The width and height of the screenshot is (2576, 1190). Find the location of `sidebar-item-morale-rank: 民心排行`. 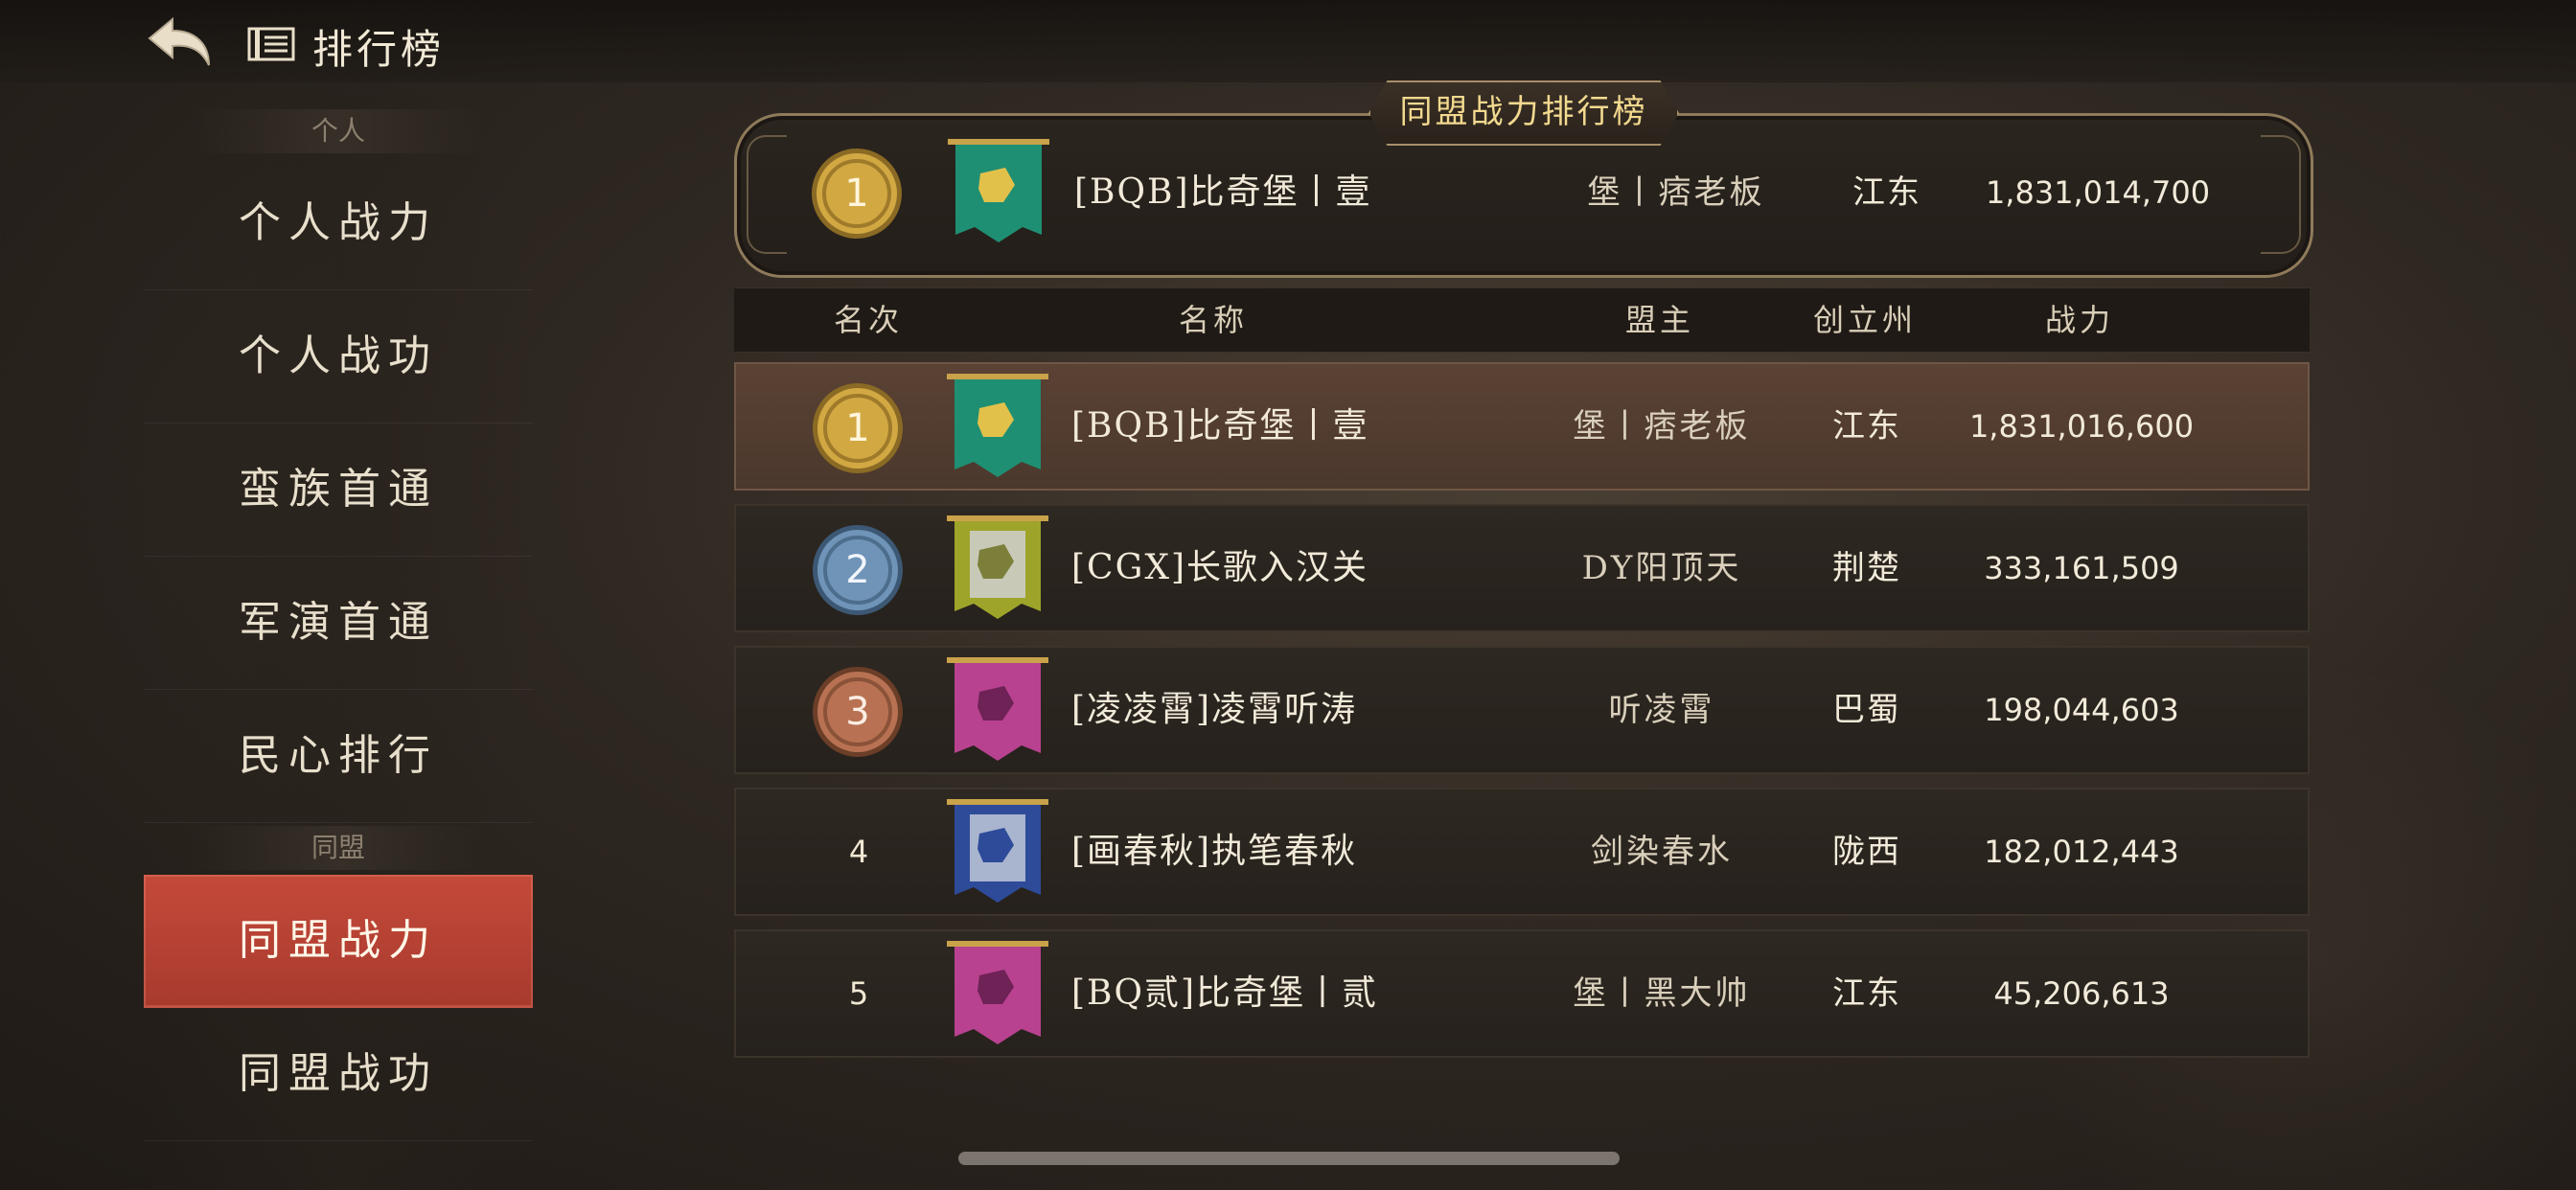

sidebar-item-morale-rank: 民心排行 is located at coordinates (338, 757).